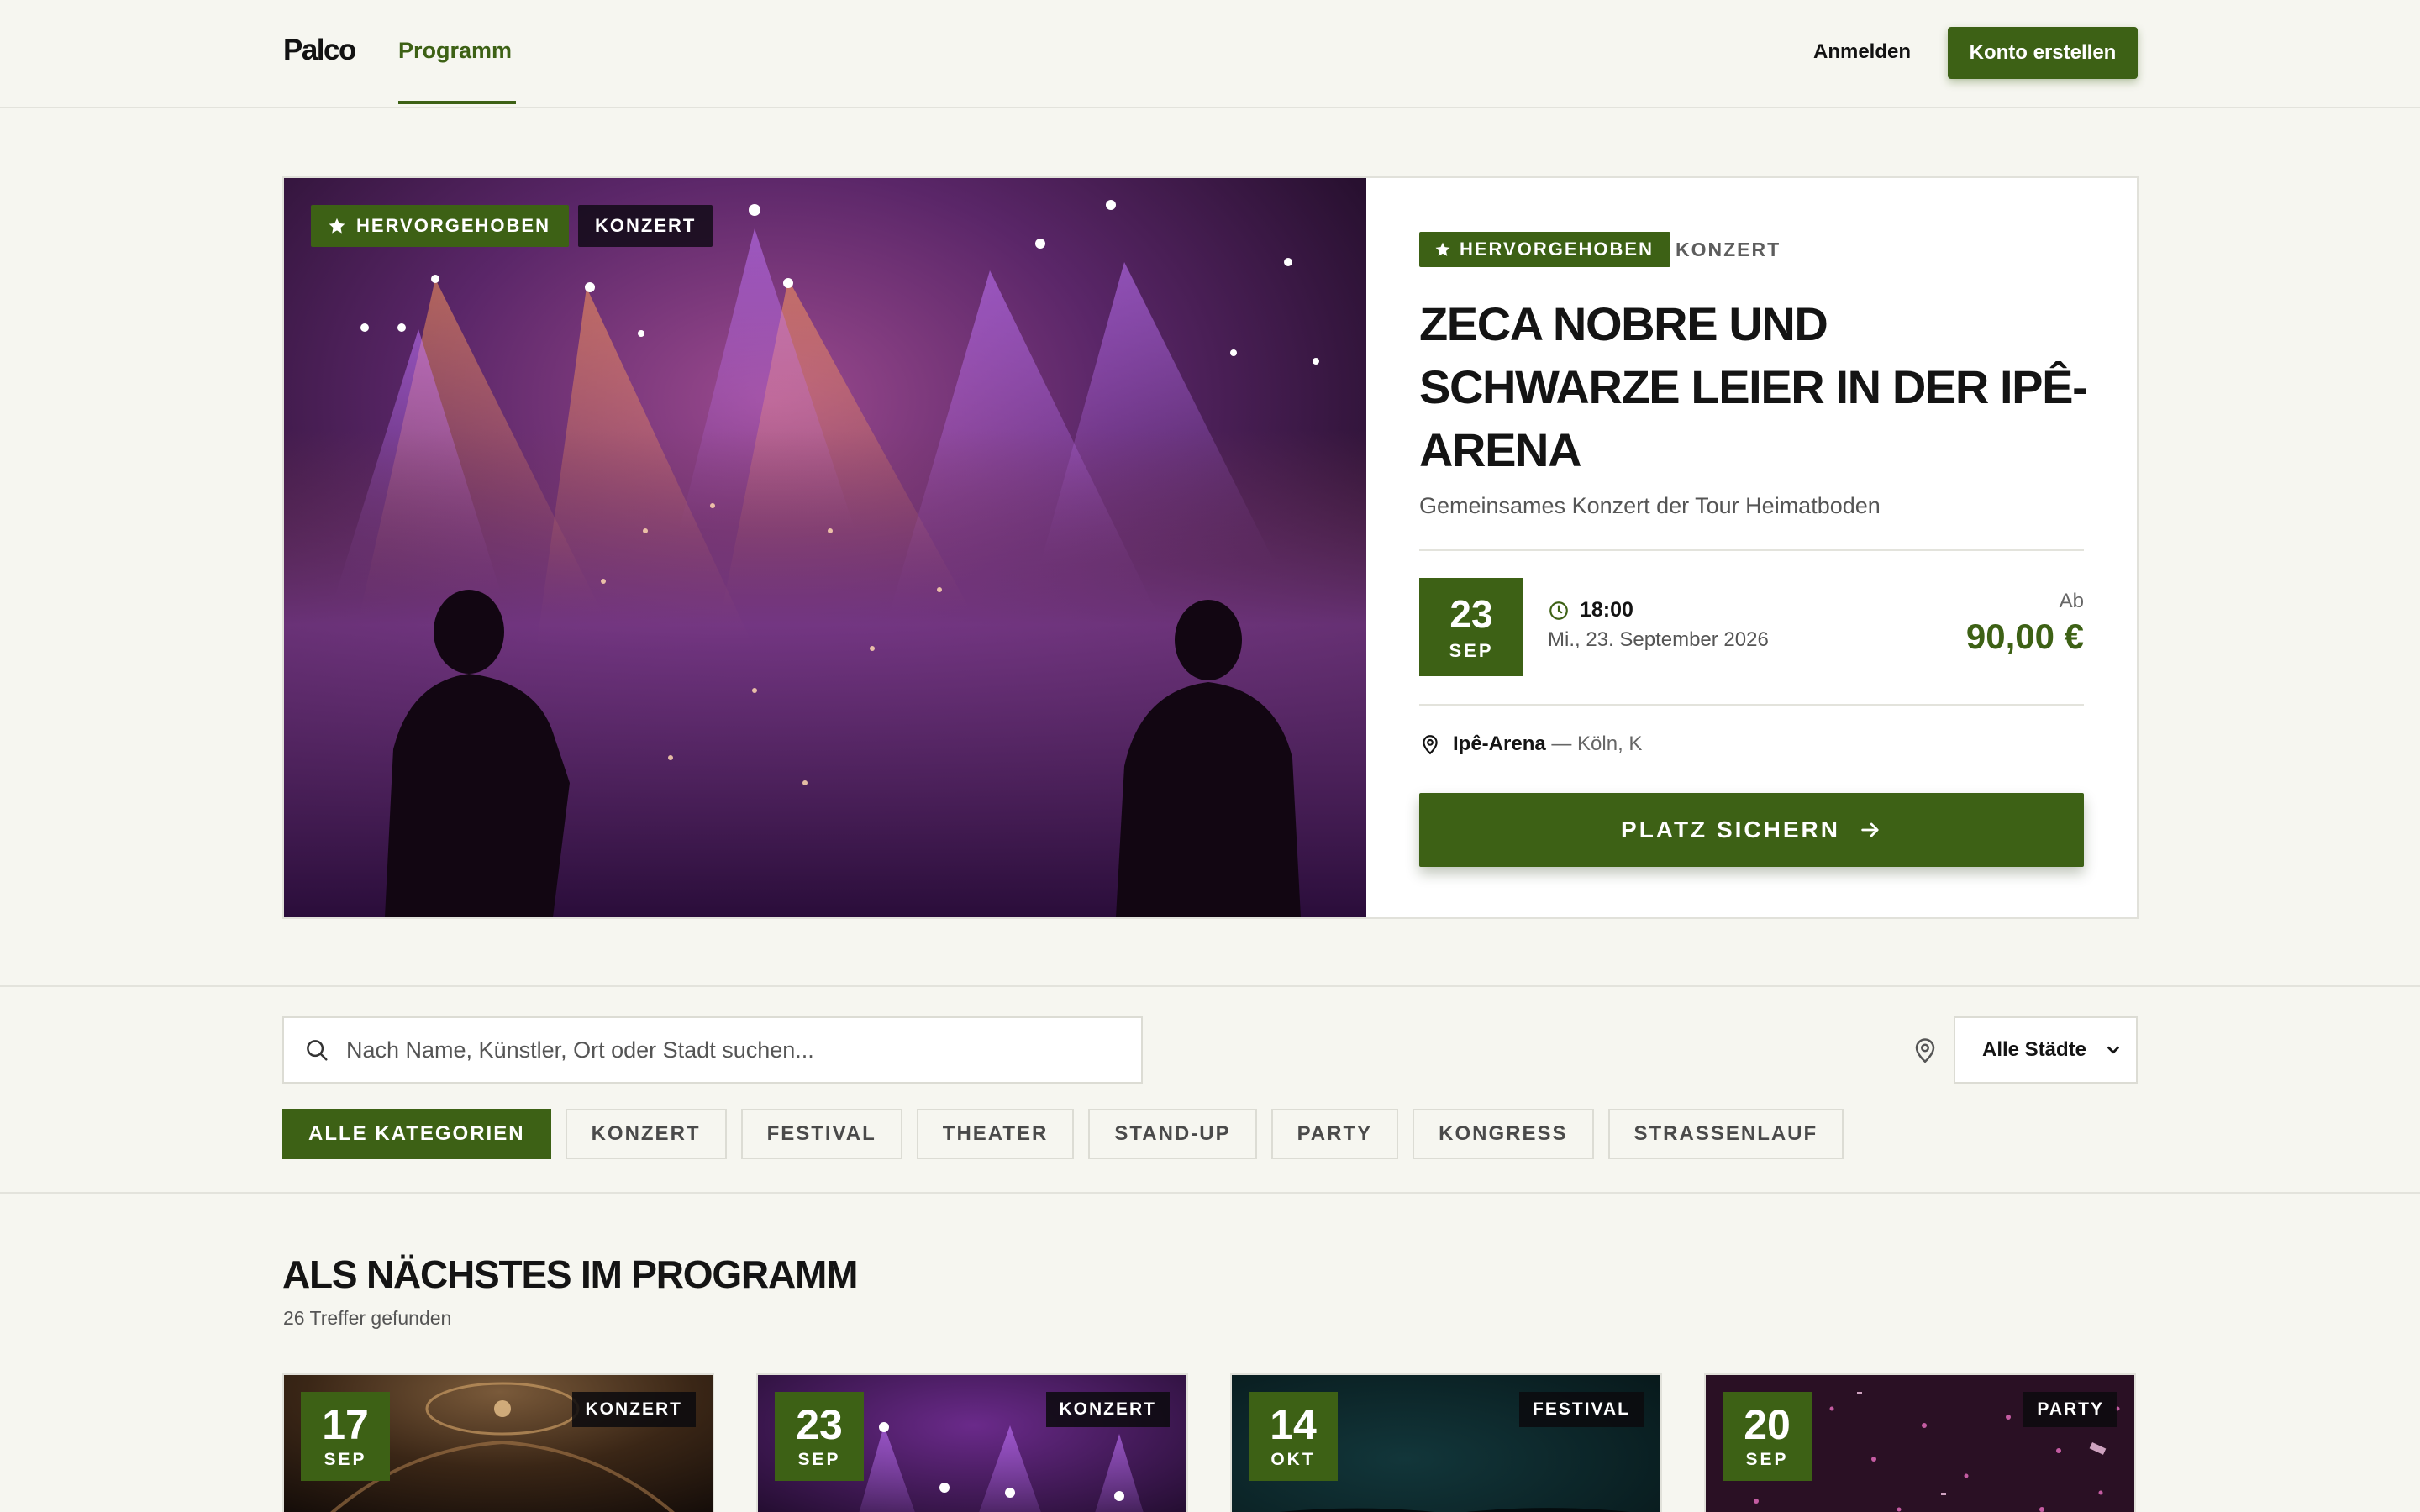 This screenshot has width=2420, height=1512. Describe the element at coordinates (1499, 743) in the screenshot. I see `venue-name: Ipê-Arena` at that location.